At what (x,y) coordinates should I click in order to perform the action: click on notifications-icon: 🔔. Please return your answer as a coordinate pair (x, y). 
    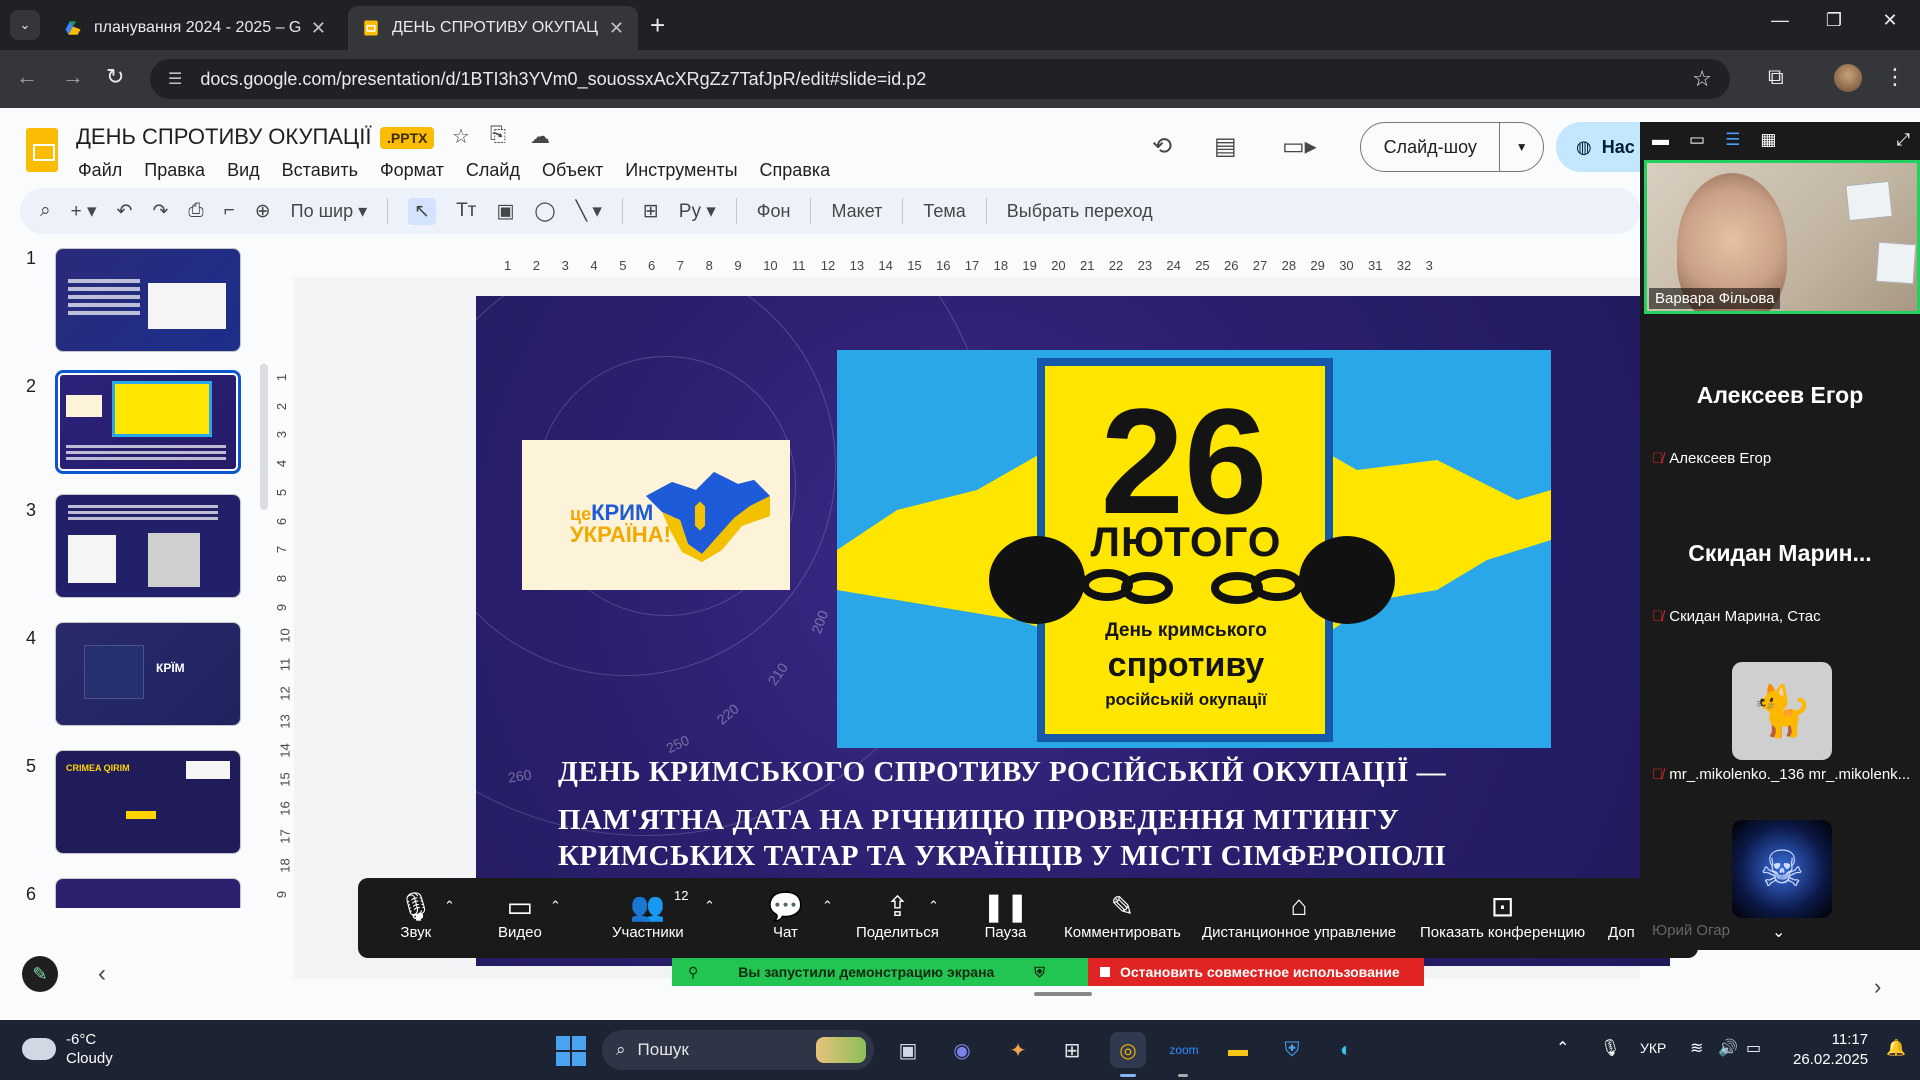
    Looking at the image, I should click on (1896, 1048).